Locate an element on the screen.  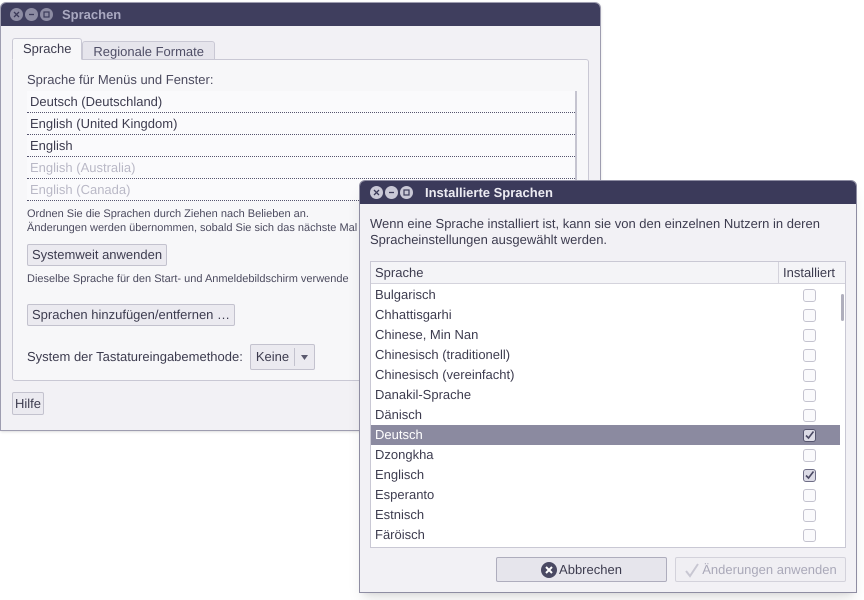
input-method-label: System der Tastatureingabemethode: is located at coordinates (135, 357).